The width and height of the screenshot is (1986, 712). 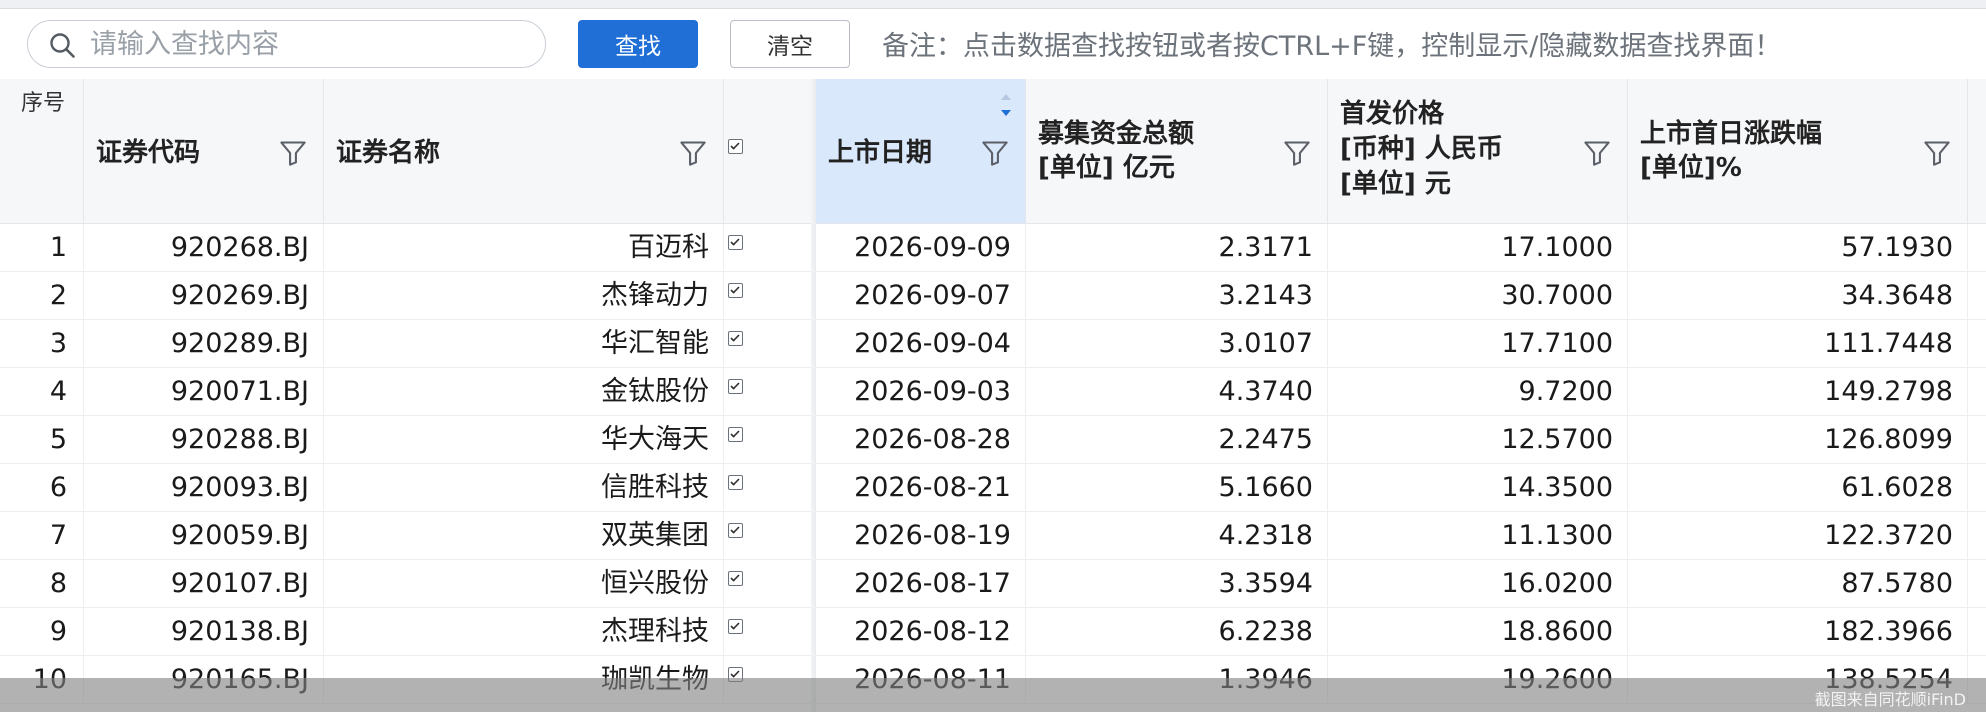 I want to click on header-listing-date: 上市日期, so click(x=921, y=151).